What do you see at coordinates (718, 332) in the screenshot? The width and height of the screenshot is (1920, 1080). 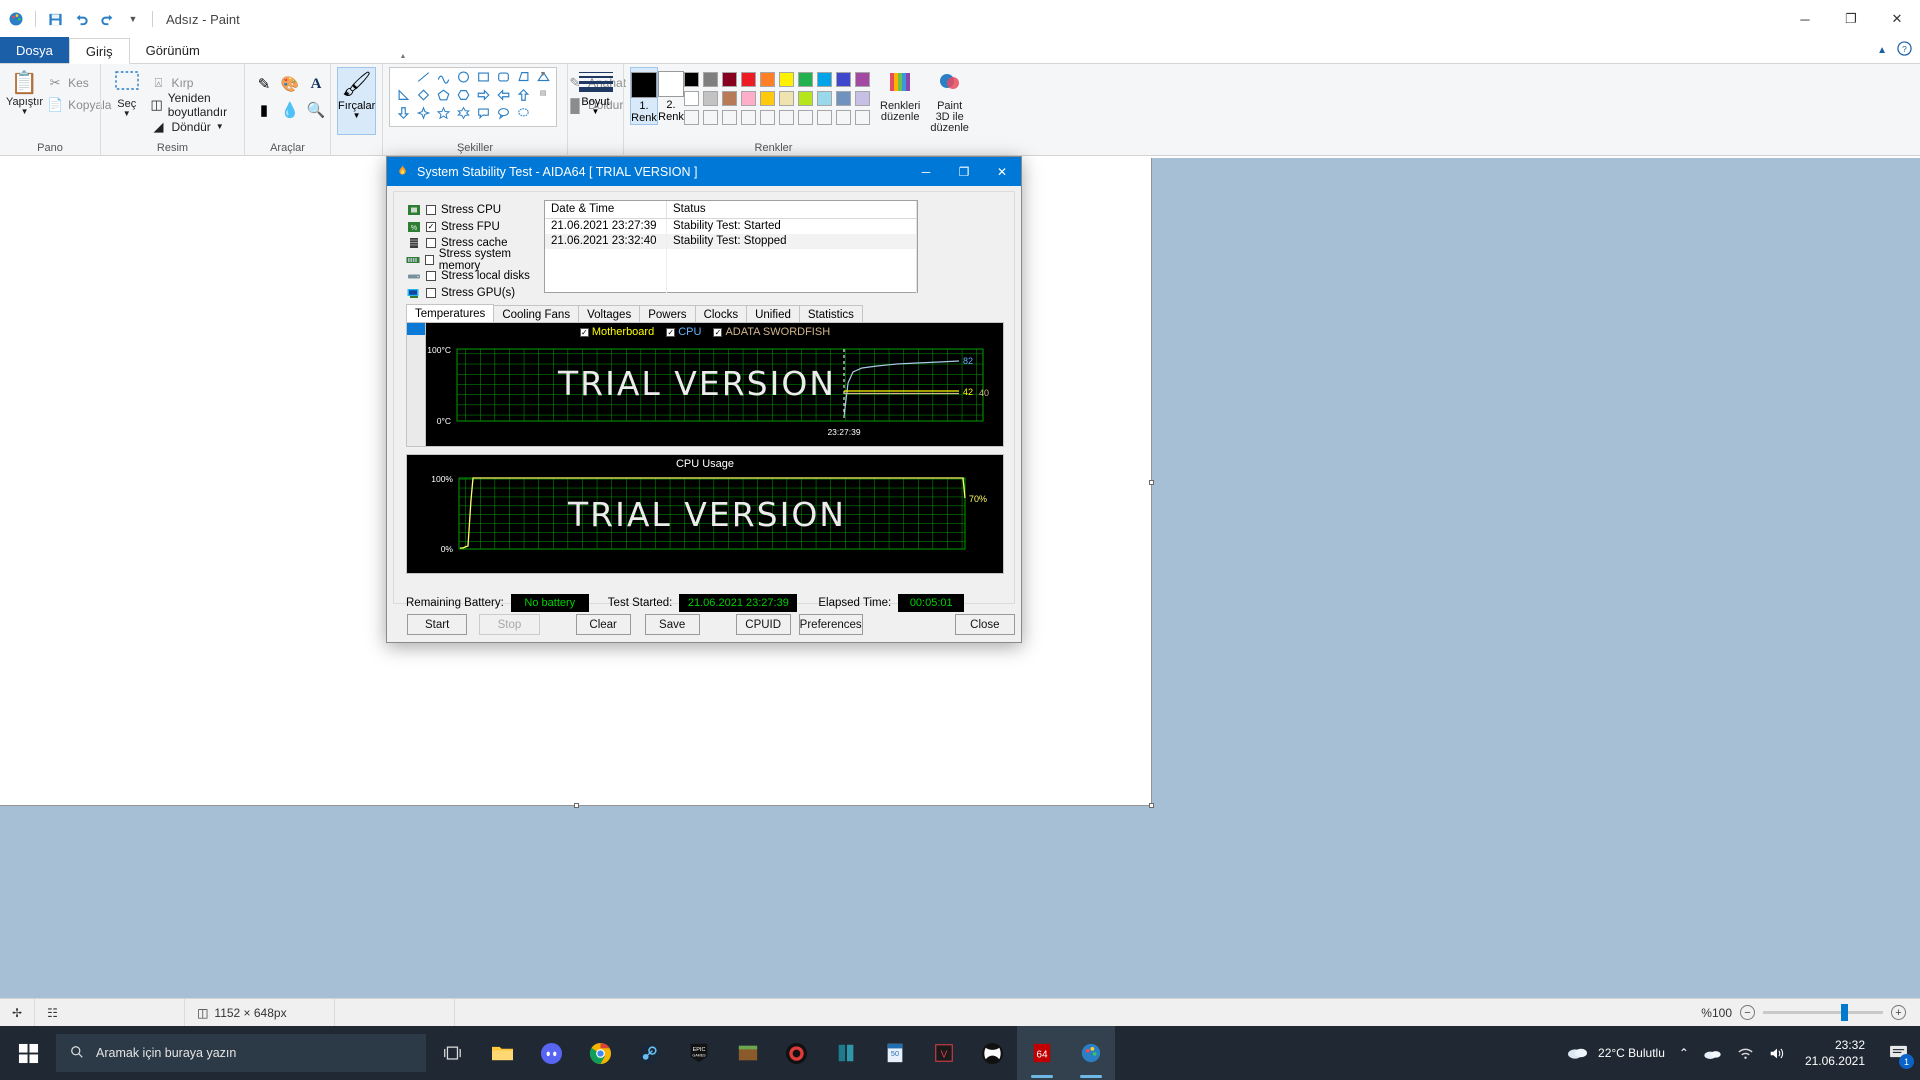 I see `legend-adata-checkbox: ✓` at bounding box center [718, 332].